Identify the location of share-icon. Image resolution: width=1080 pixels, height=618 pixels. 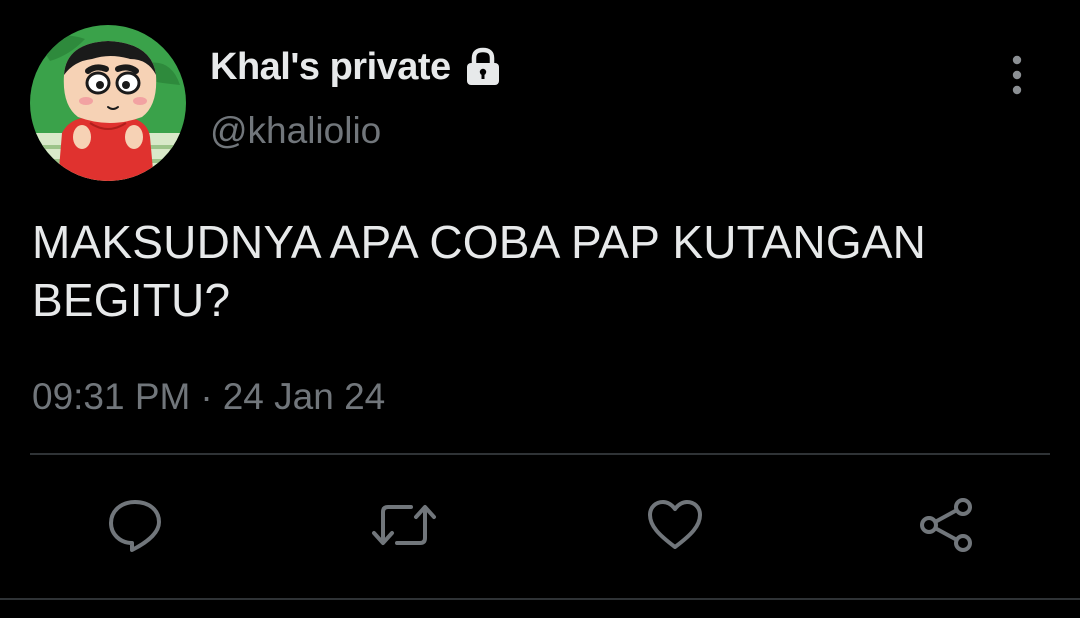
(946, 527).